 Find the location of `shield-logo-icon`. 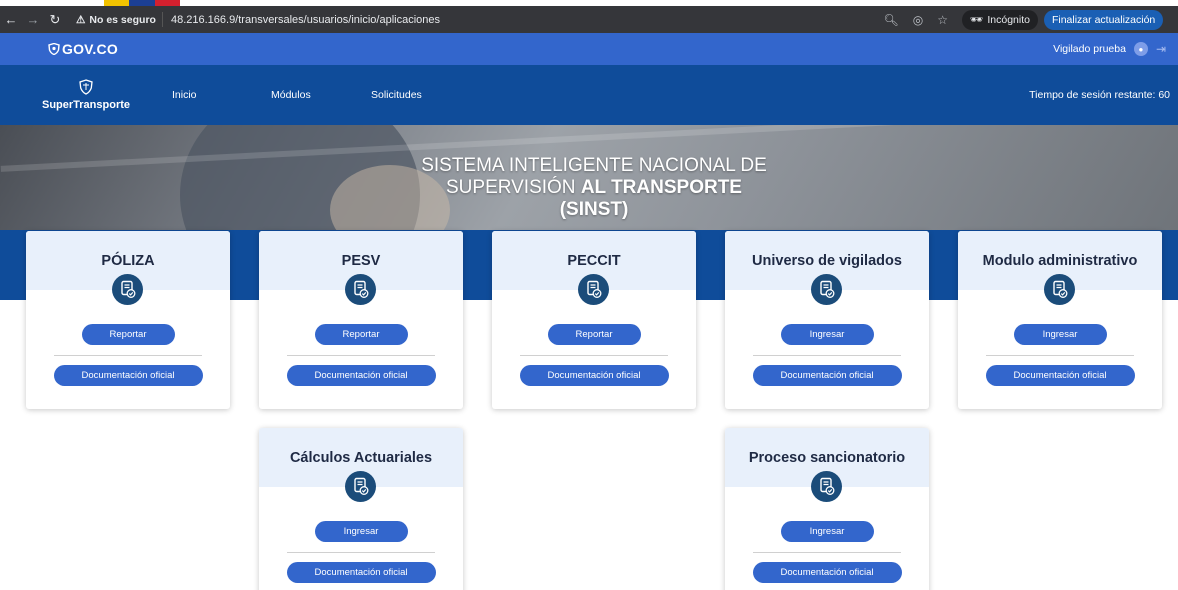

shield-logo-icon is located at coordinates (86, 88).